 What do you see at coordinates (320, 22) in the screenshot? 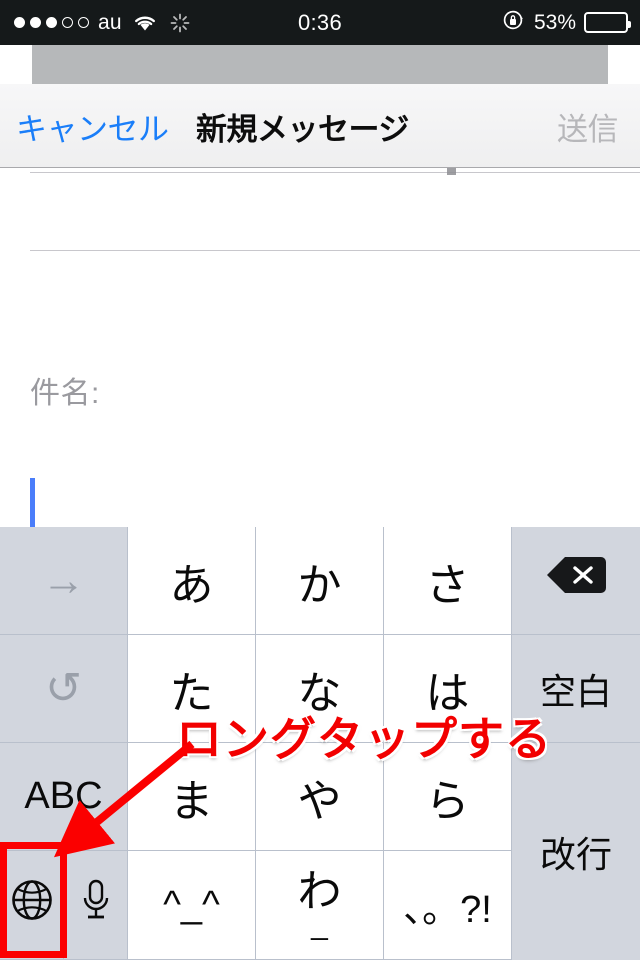
I see `status-bar: au 0:36 53%` at bounding box center [320, 22].